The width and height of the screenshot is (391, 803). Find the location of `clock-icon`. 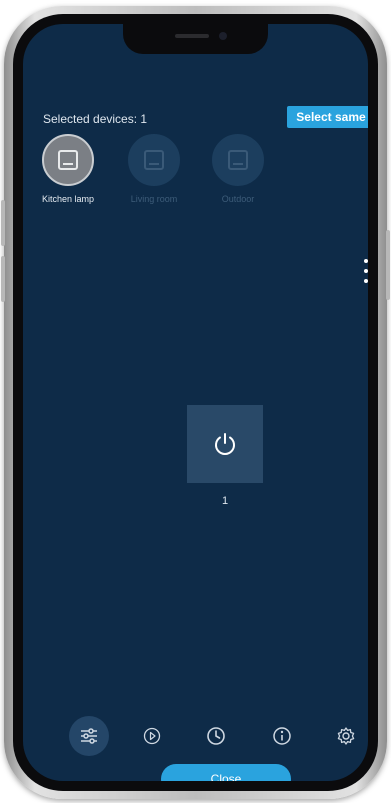

clock-icon is located at coordinates (216, 736).